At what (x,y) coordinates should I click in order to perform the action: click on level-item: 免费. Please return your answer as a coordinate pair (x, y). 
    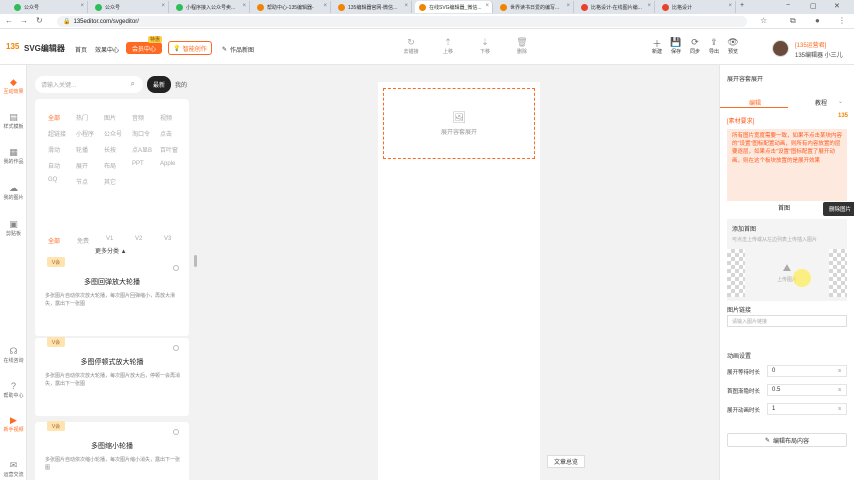
    Looking at the image, I should click on (83, 240).